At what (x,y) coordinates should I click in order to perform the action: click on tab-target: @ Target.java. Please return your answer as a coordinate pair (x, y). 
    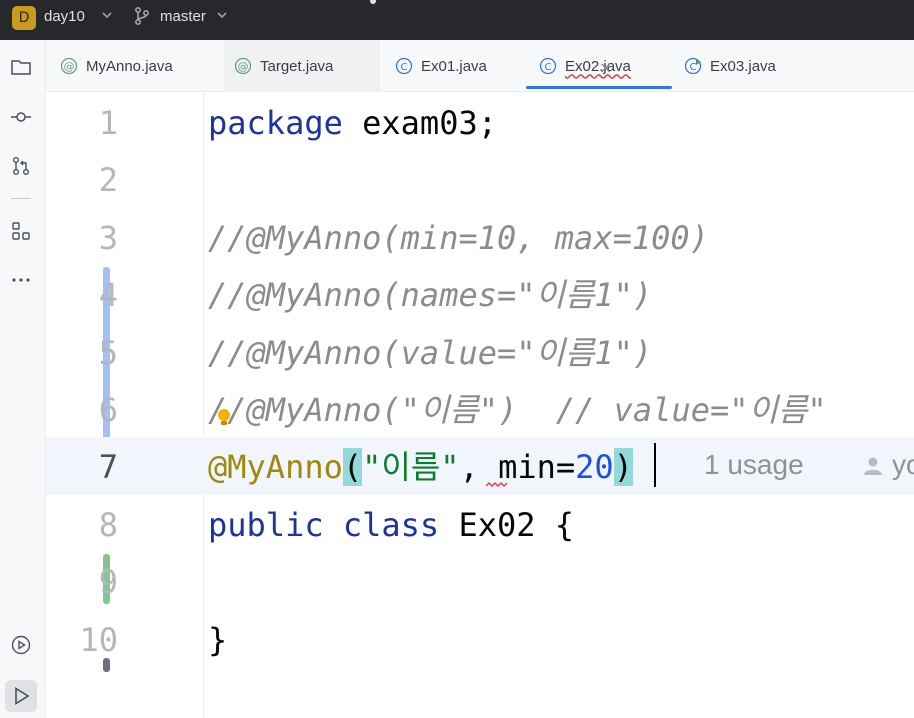
    Looking at the image, I should click on (302, 66).